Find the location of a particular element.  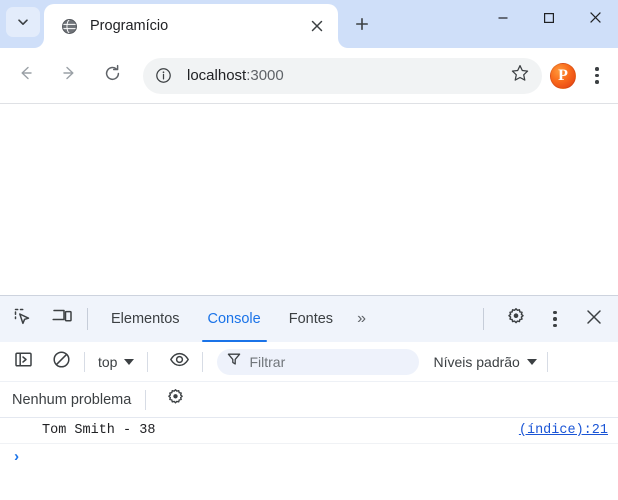

reload-button is located at coordinates (112, 76).